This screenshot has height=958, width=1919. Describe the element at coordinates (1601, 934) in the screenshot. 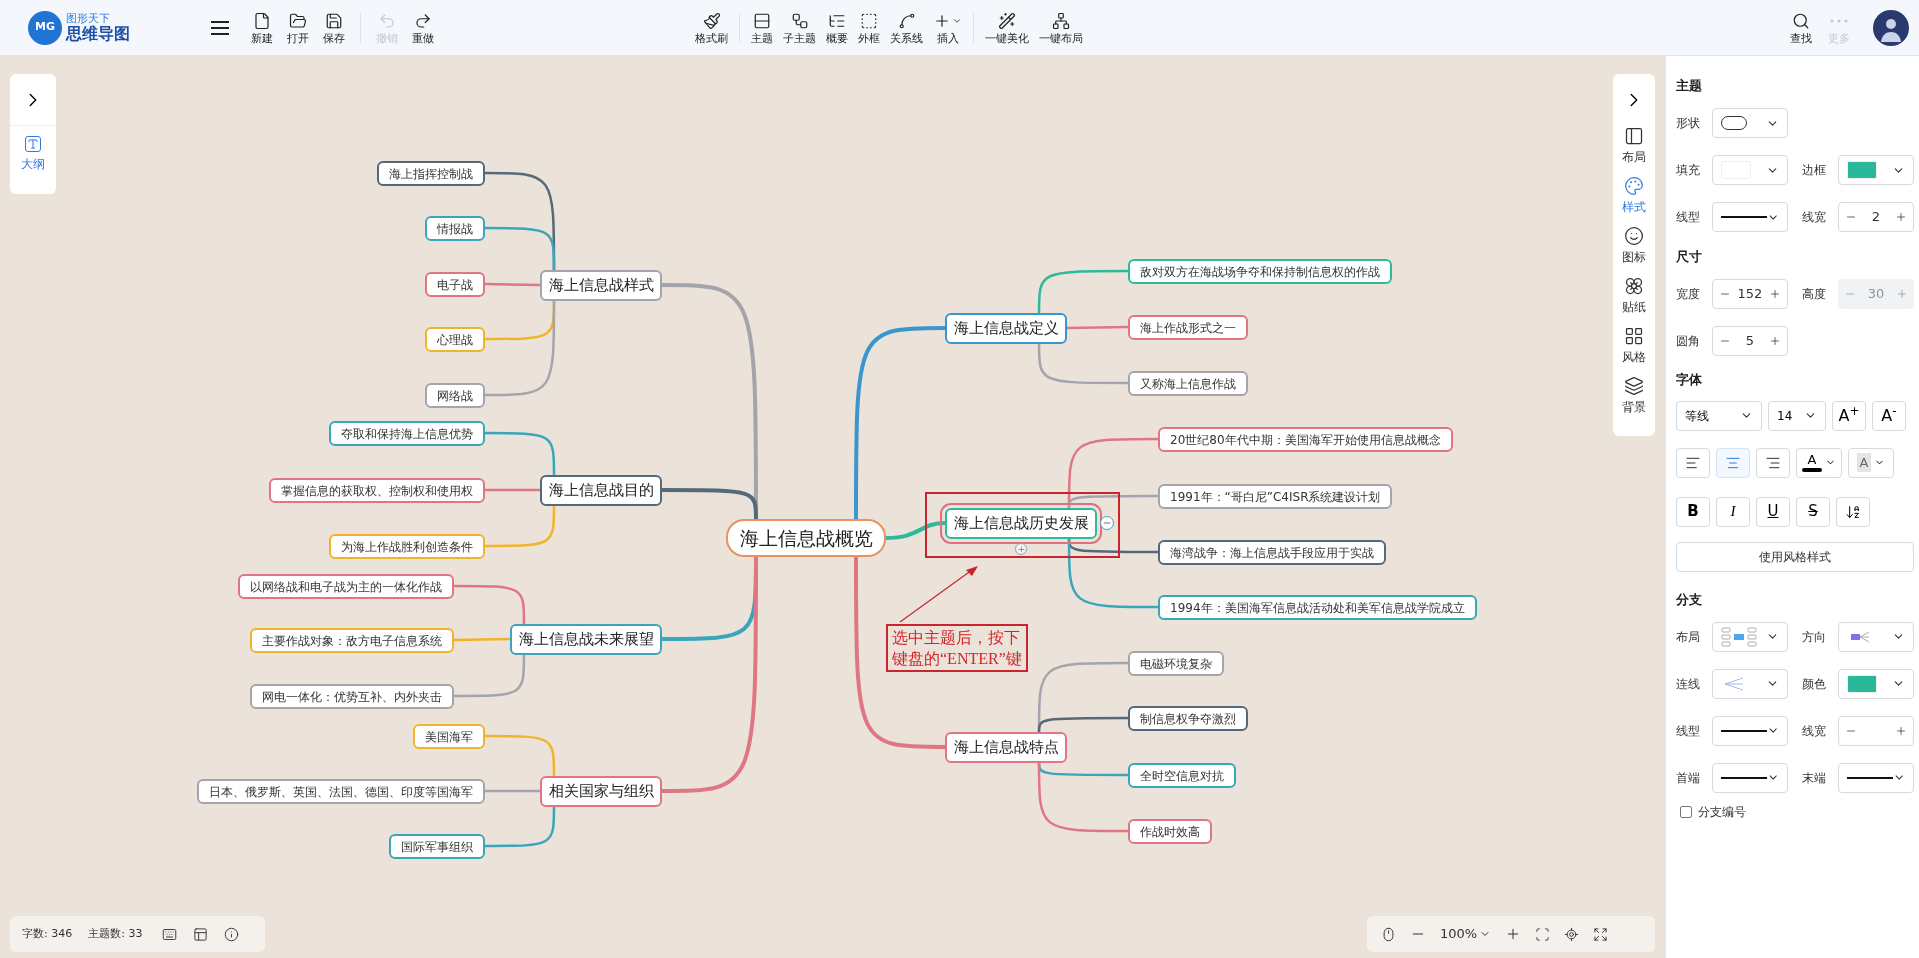

I see `fullscreen-icon` at that location.